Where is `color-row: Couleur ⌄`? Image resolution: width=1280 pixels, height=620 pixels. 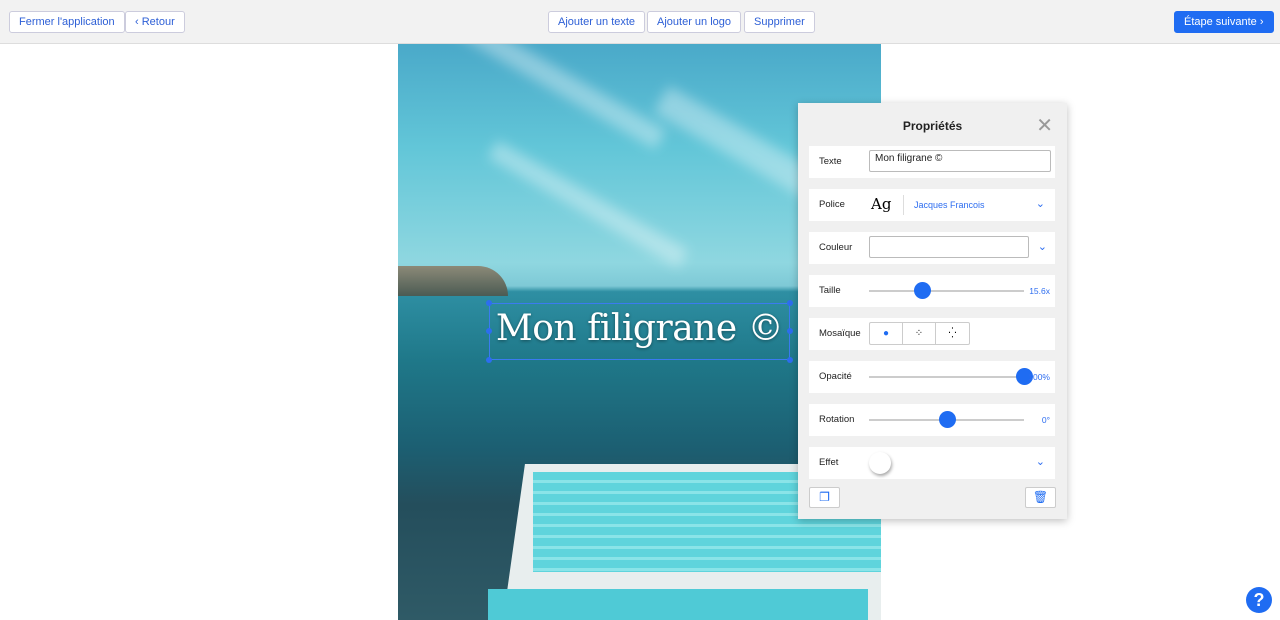
color-row: Couleur ⌄ is located at coordinates (932, 248).